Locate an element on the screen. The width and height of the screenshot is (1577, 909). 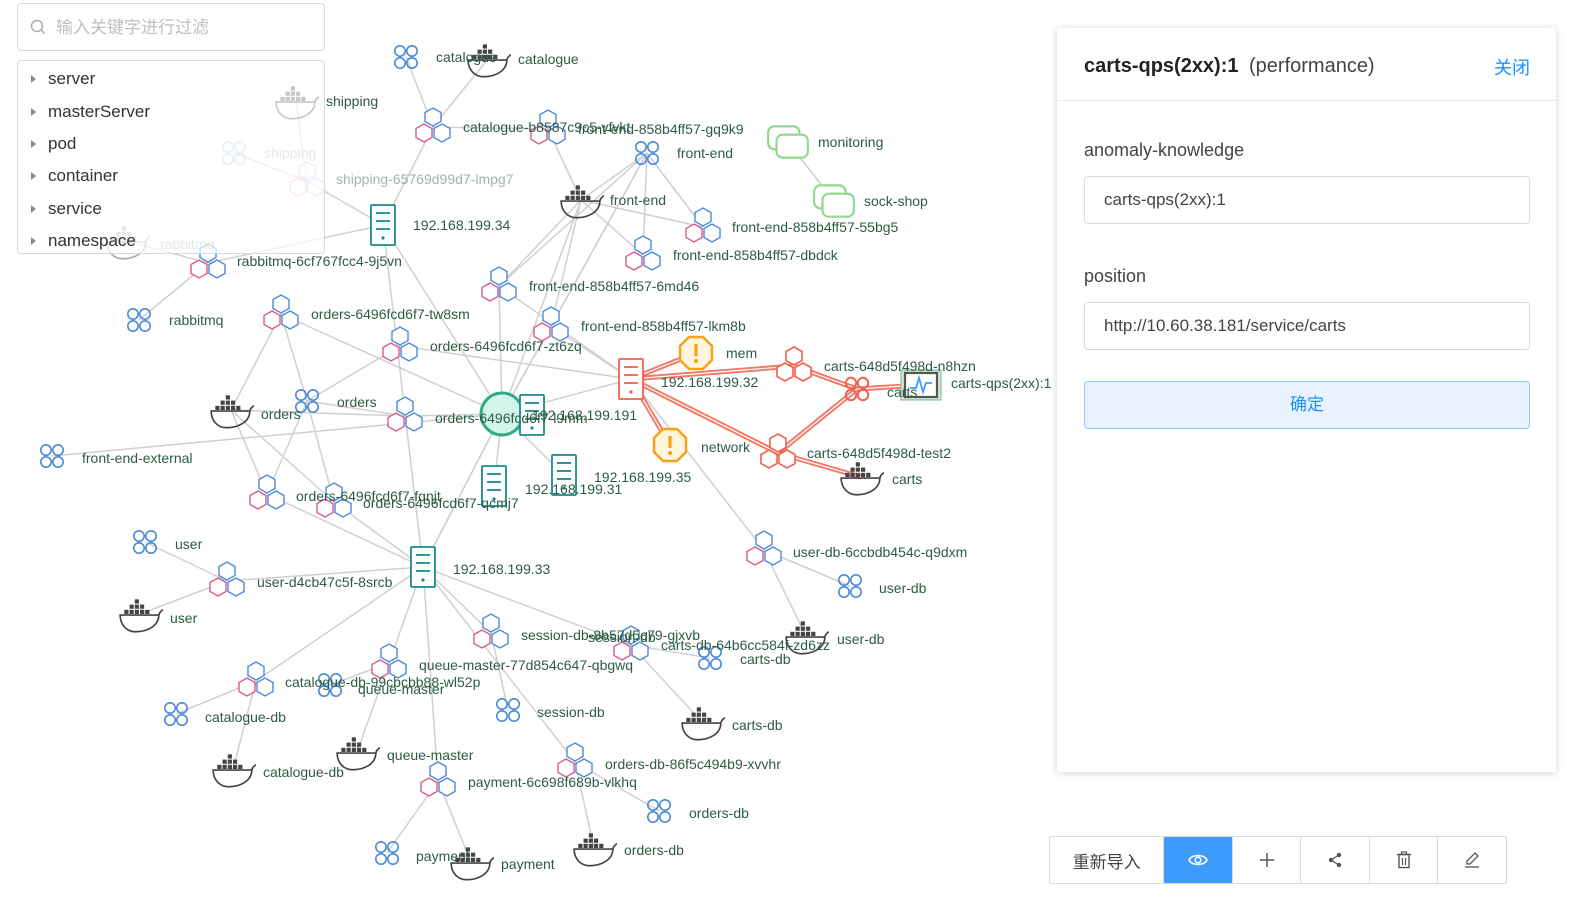
node-orders-pod-zt is located at coordinates (400, 344).